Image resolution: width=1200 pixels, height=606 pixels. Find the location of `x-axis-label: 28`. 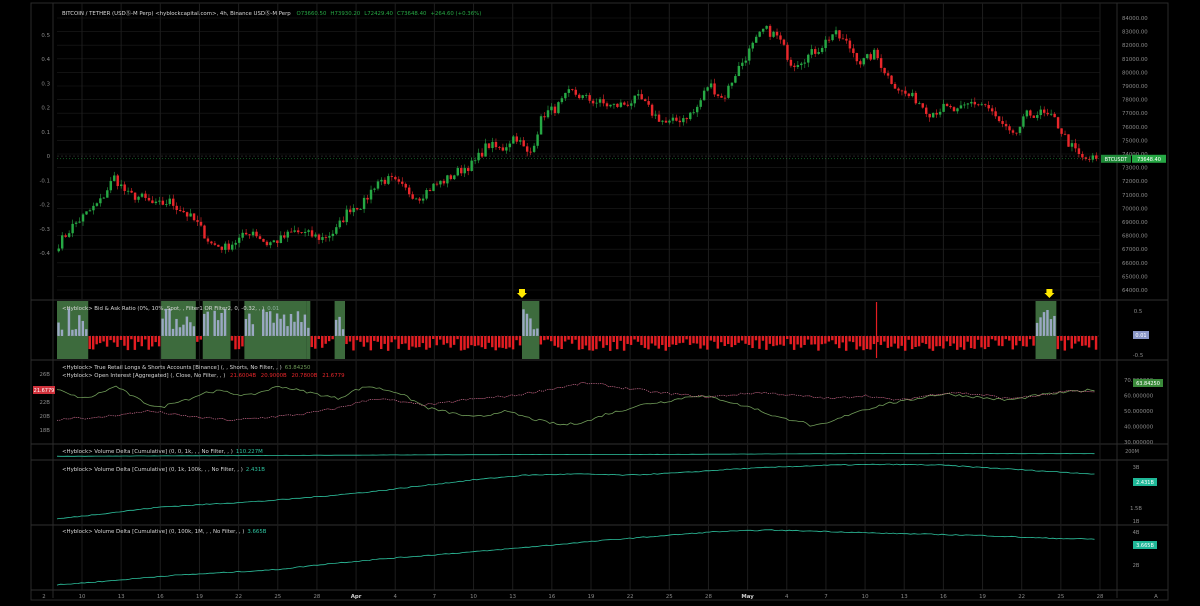

x-axis-label: 28 is located at coordinates (316, 597).